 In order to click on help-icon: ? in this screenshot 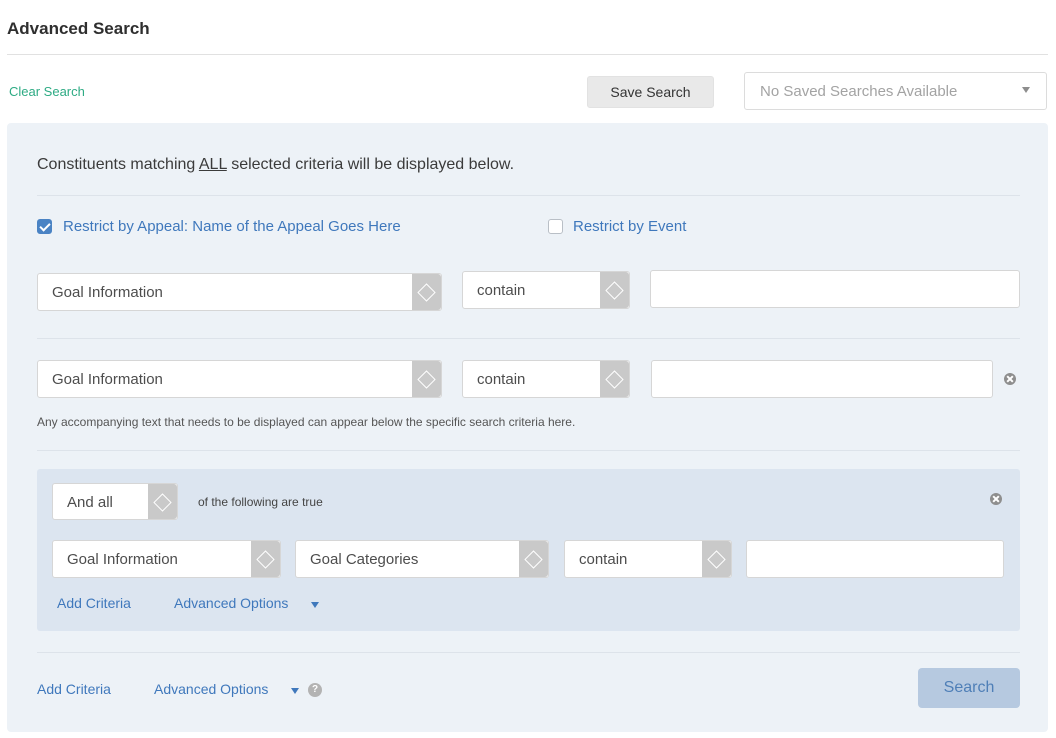, I will do `click(315, 690)`.